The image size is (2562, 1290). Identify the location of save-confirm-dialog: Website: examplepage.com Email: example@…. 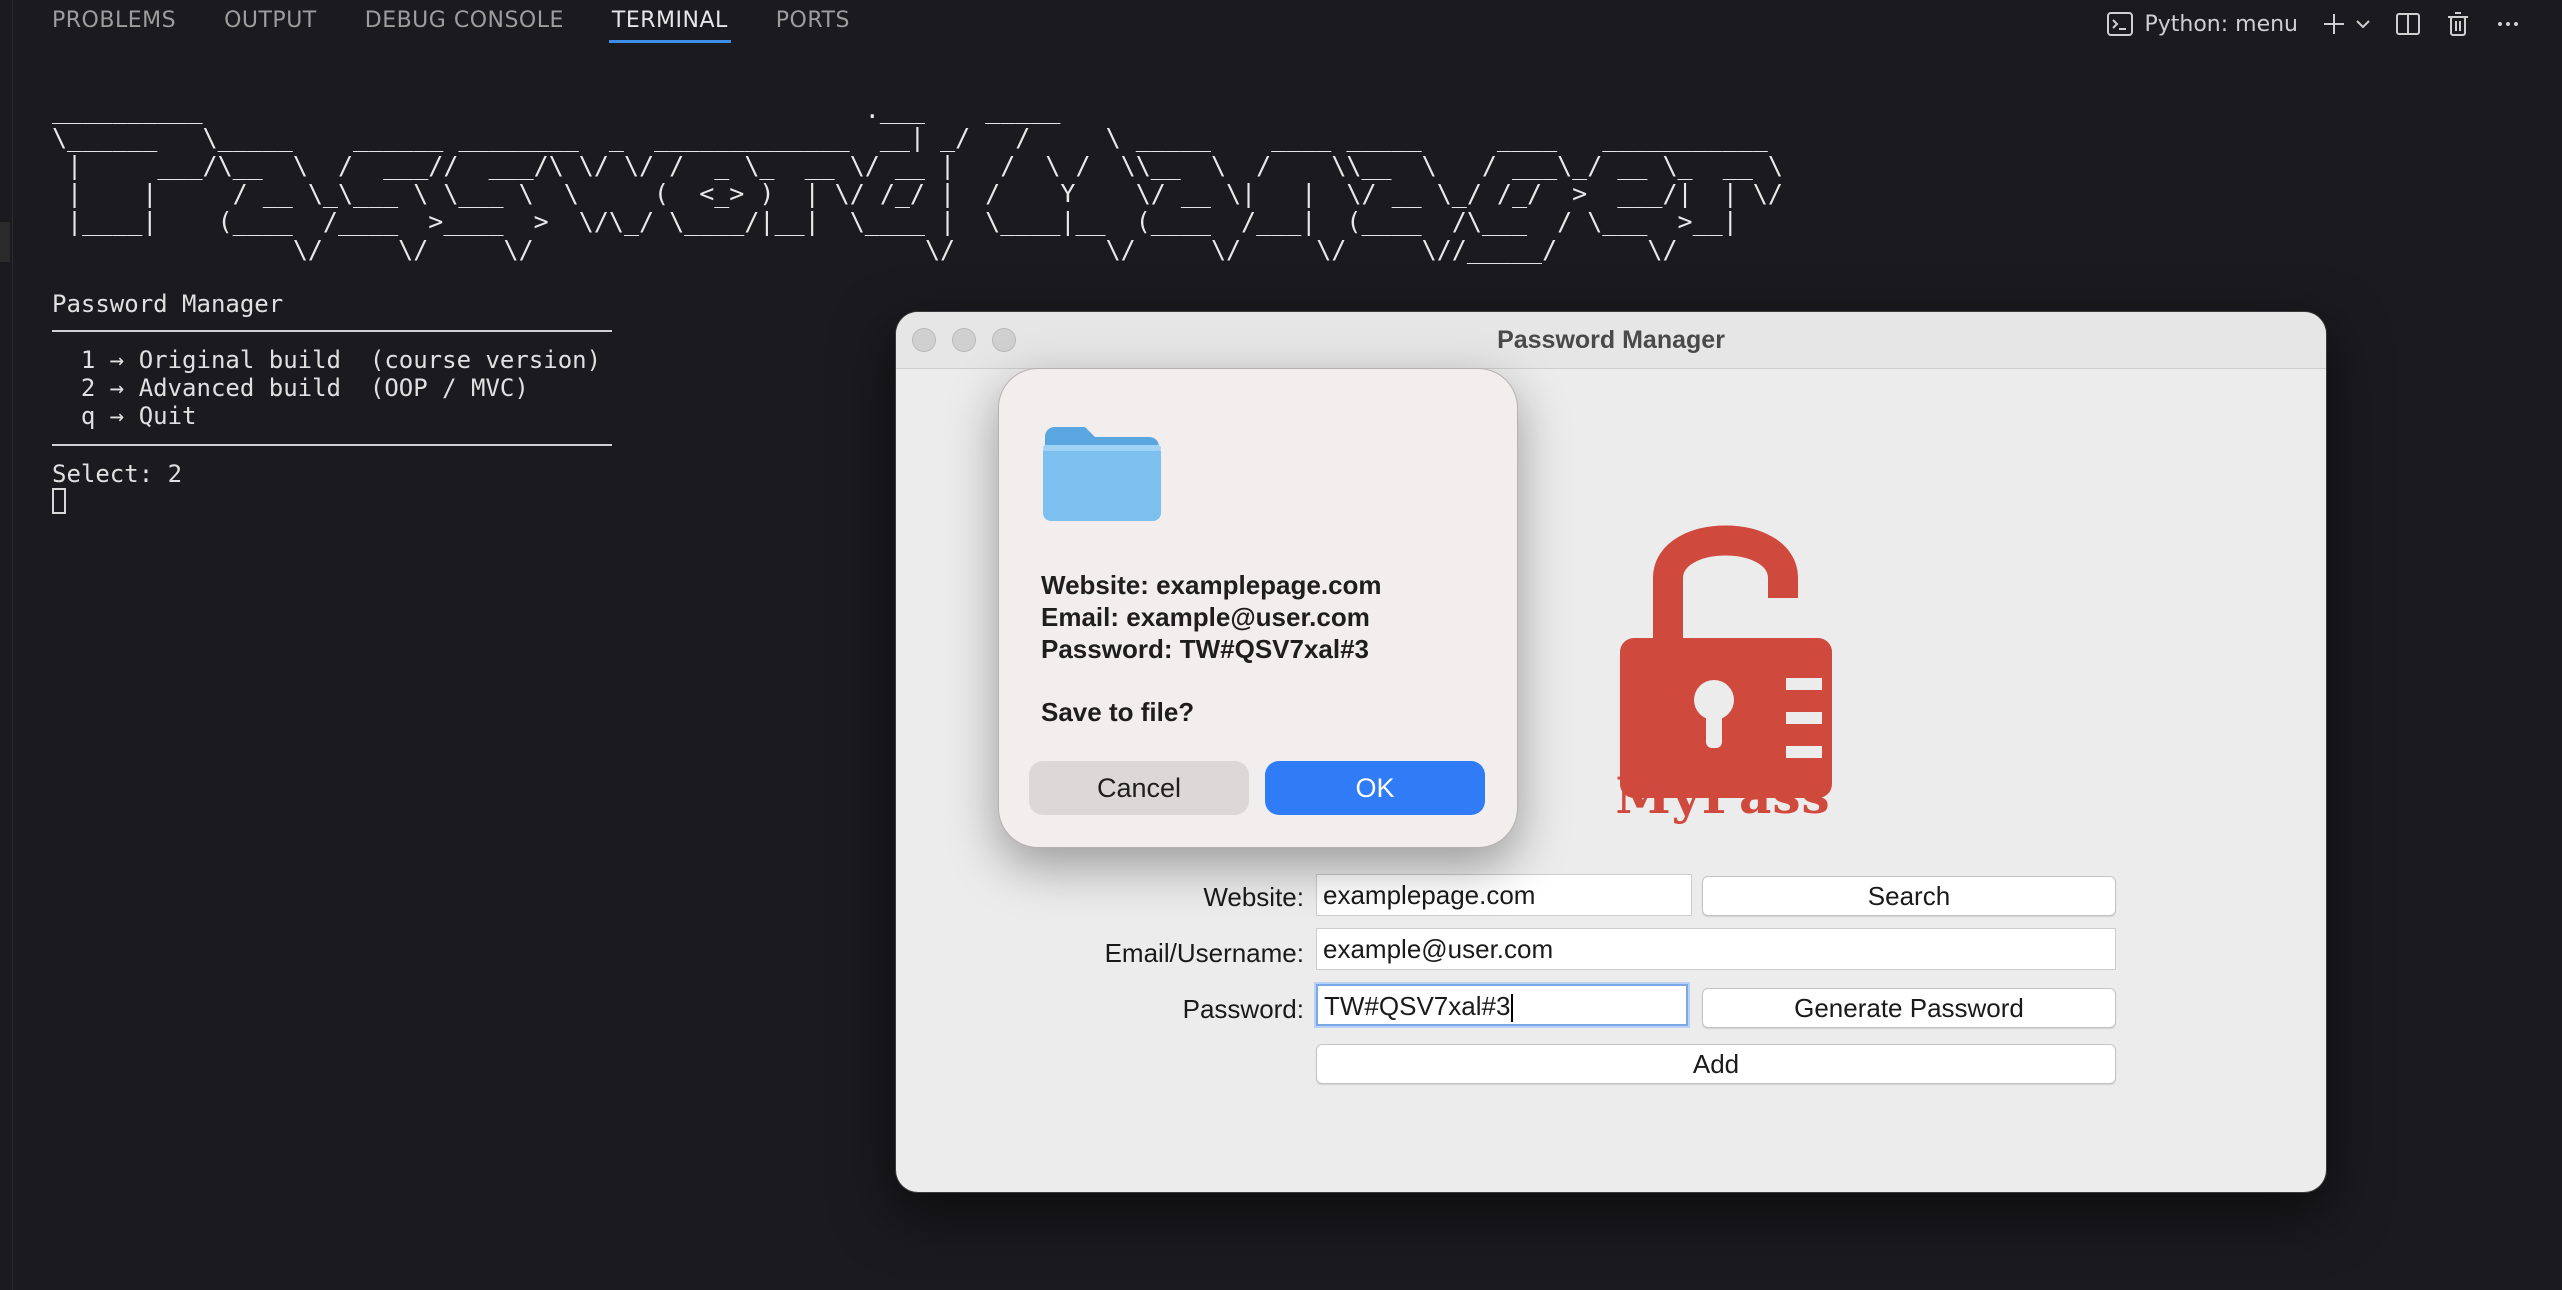
(1258, 608).